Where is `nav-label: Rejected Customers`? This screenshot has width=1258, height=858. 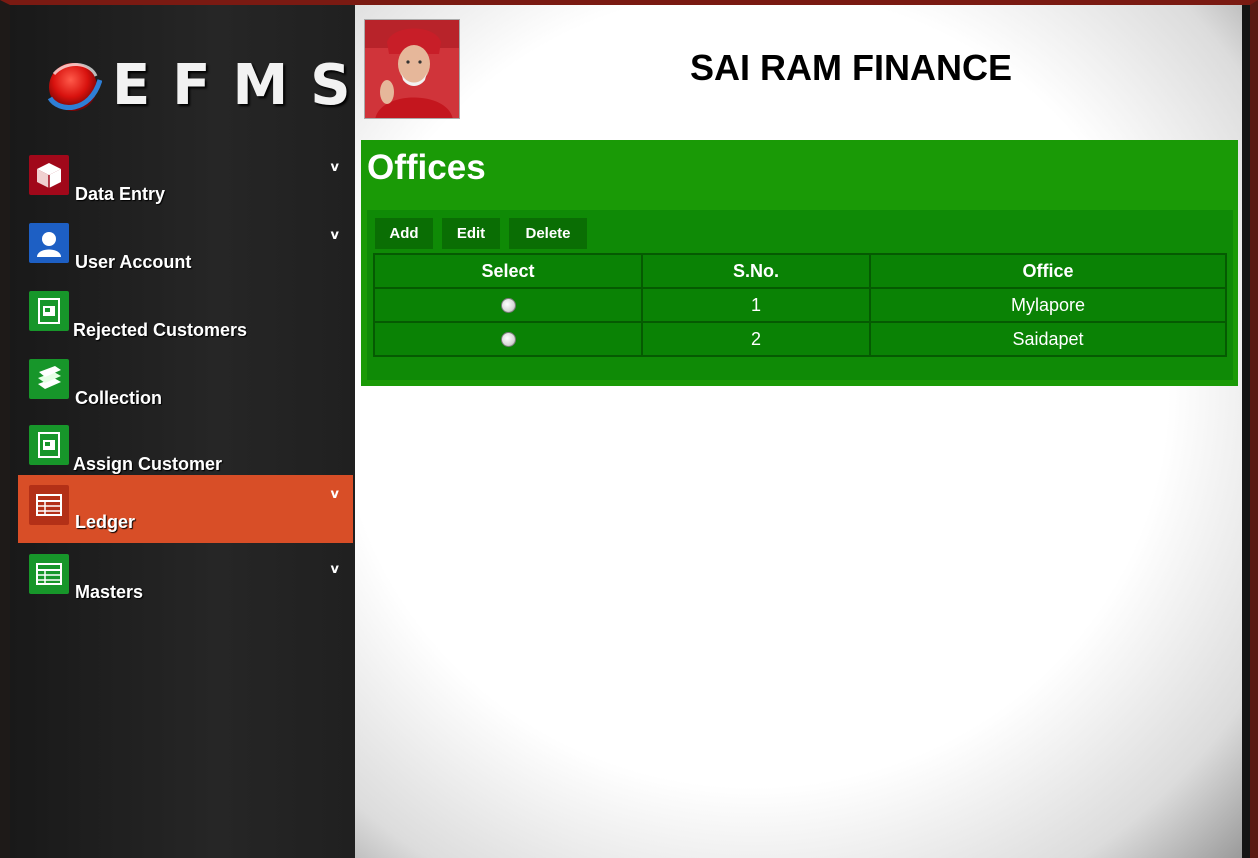
nav-label: Rejected Customers is located at coordinates (160, 330).